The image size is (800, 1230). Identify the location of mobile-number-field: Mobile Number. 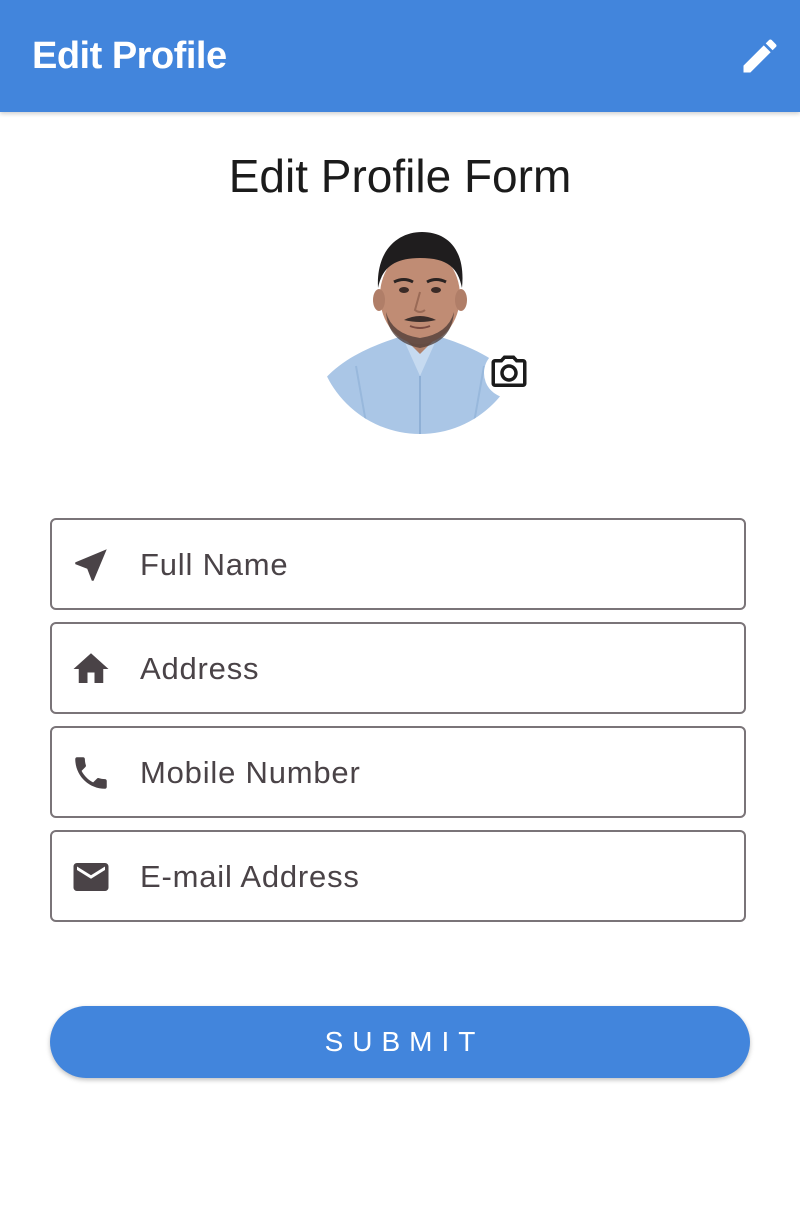
(398, 772).